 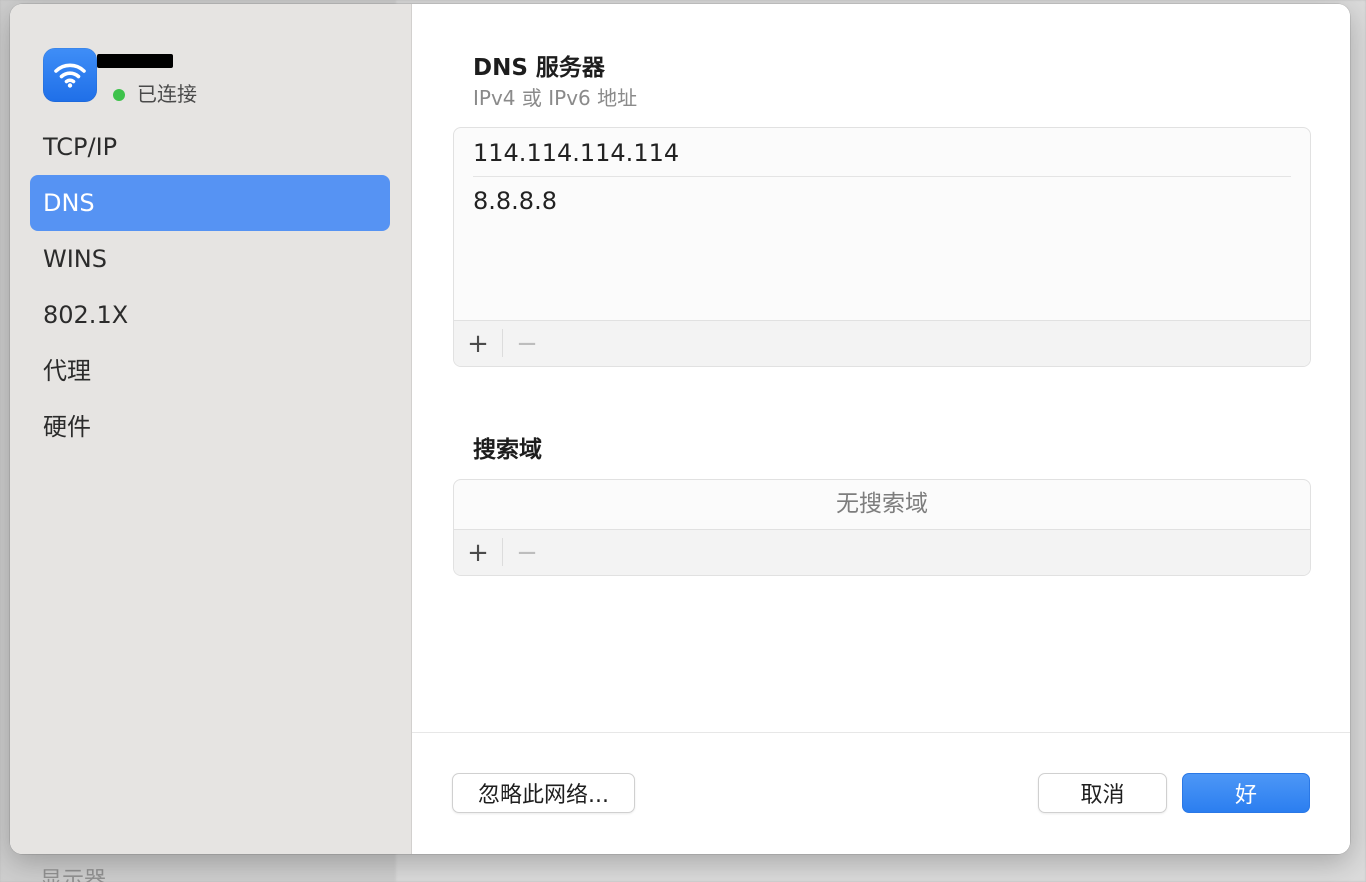 I want to click on add-search-domain-button: +, so click(x=478, y=552).